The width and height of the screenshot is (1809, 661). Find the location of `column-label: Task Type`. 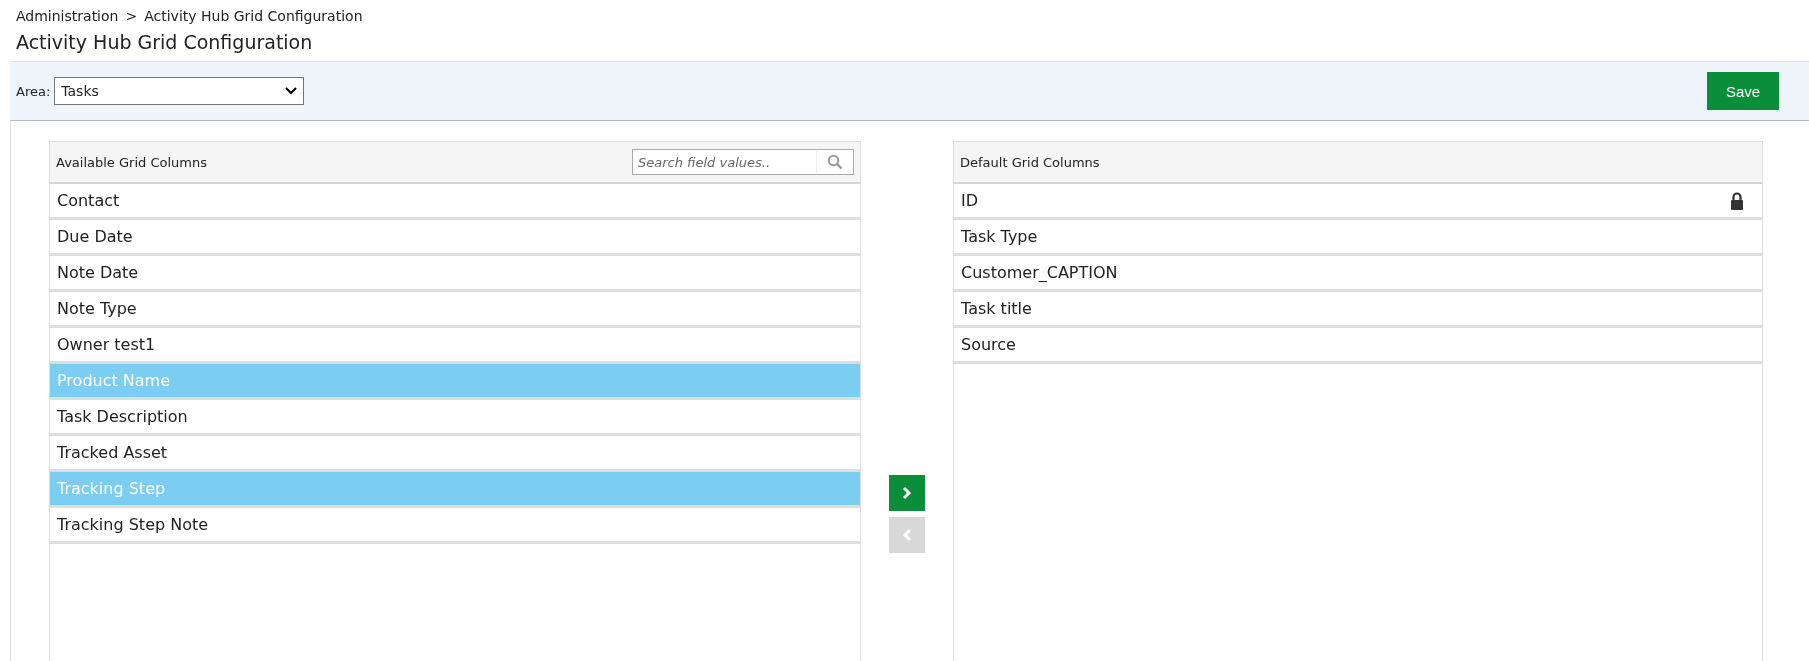

column-label: Task Type is located at coordinates (999, 237).